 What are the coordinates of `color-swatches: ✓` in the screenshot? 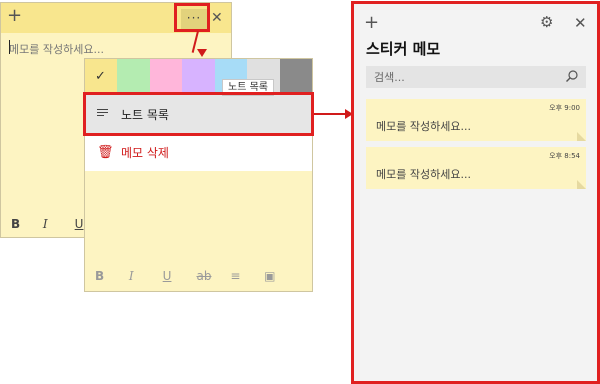 It's located at (198, 77).